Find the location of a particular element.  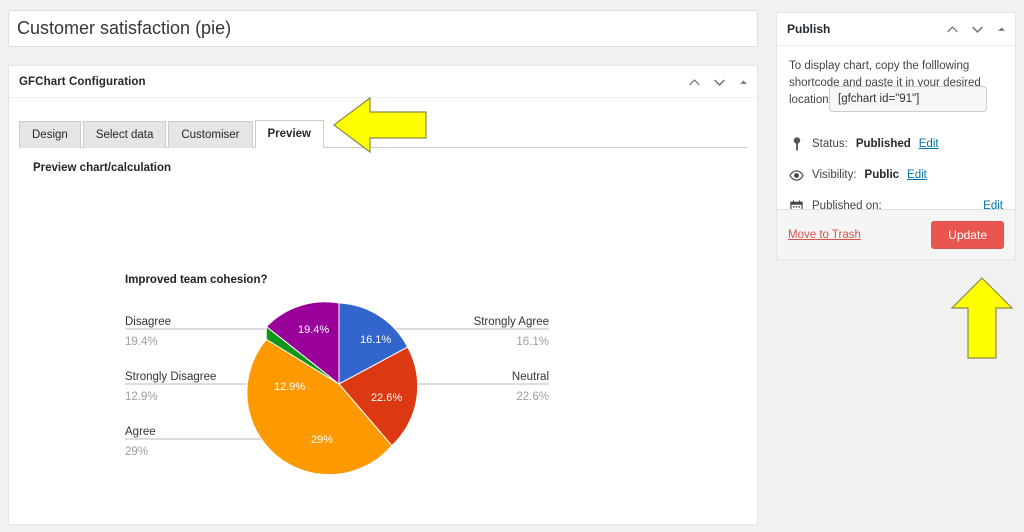

visibility-edit-link: Edit is located at coordinates (917, 175).